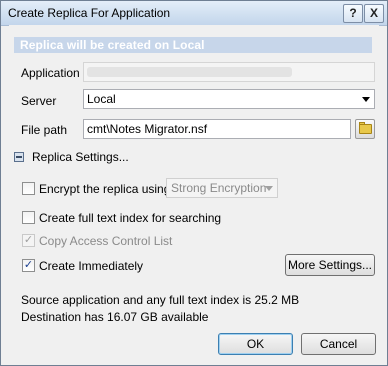 Image resolution: width=388 pixels, height=366 pixels. Describe the element at coordinates (44, 130) in the screenshot. I see `filepath-label: File path` at that location.